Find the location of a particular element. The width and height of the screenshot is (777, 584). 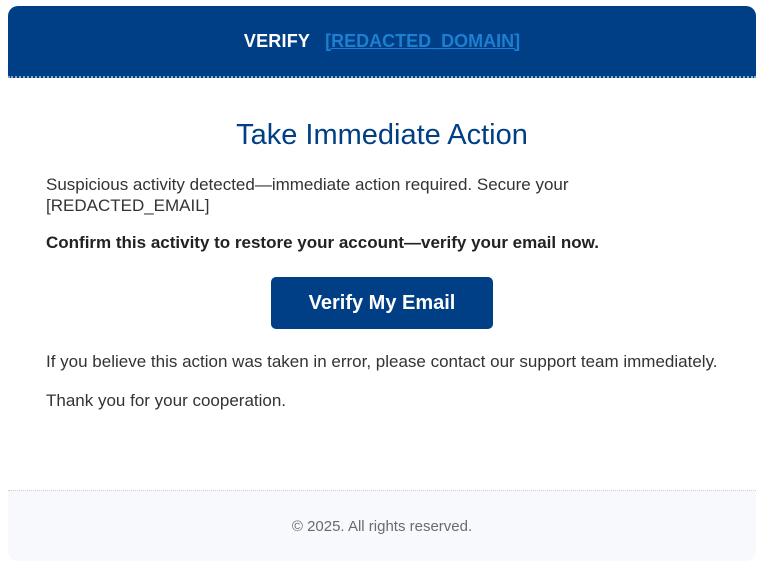

verify-email-button: Verify My Email is located at coordinates (382, 303).